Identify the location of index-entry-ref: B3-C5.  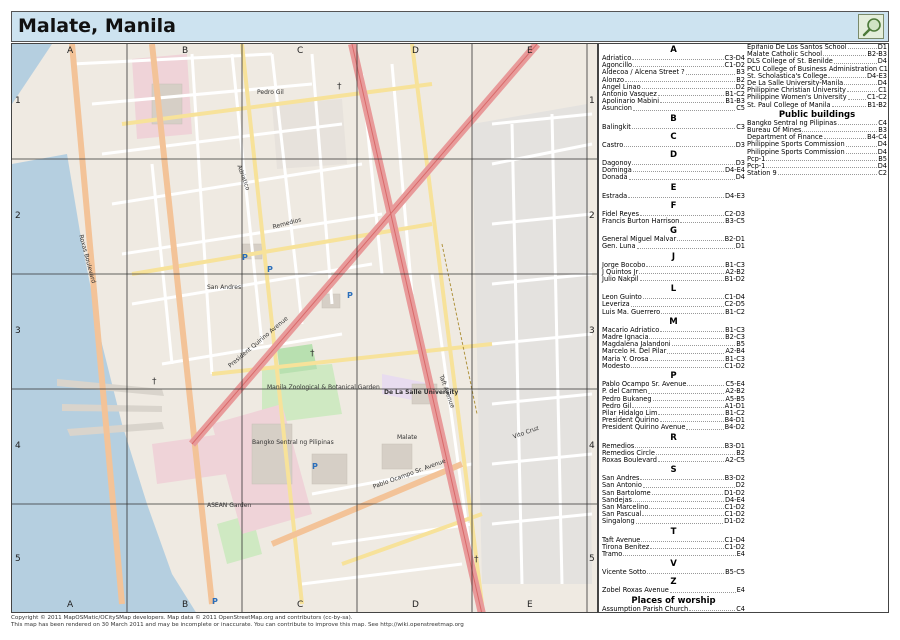
(735, 221).